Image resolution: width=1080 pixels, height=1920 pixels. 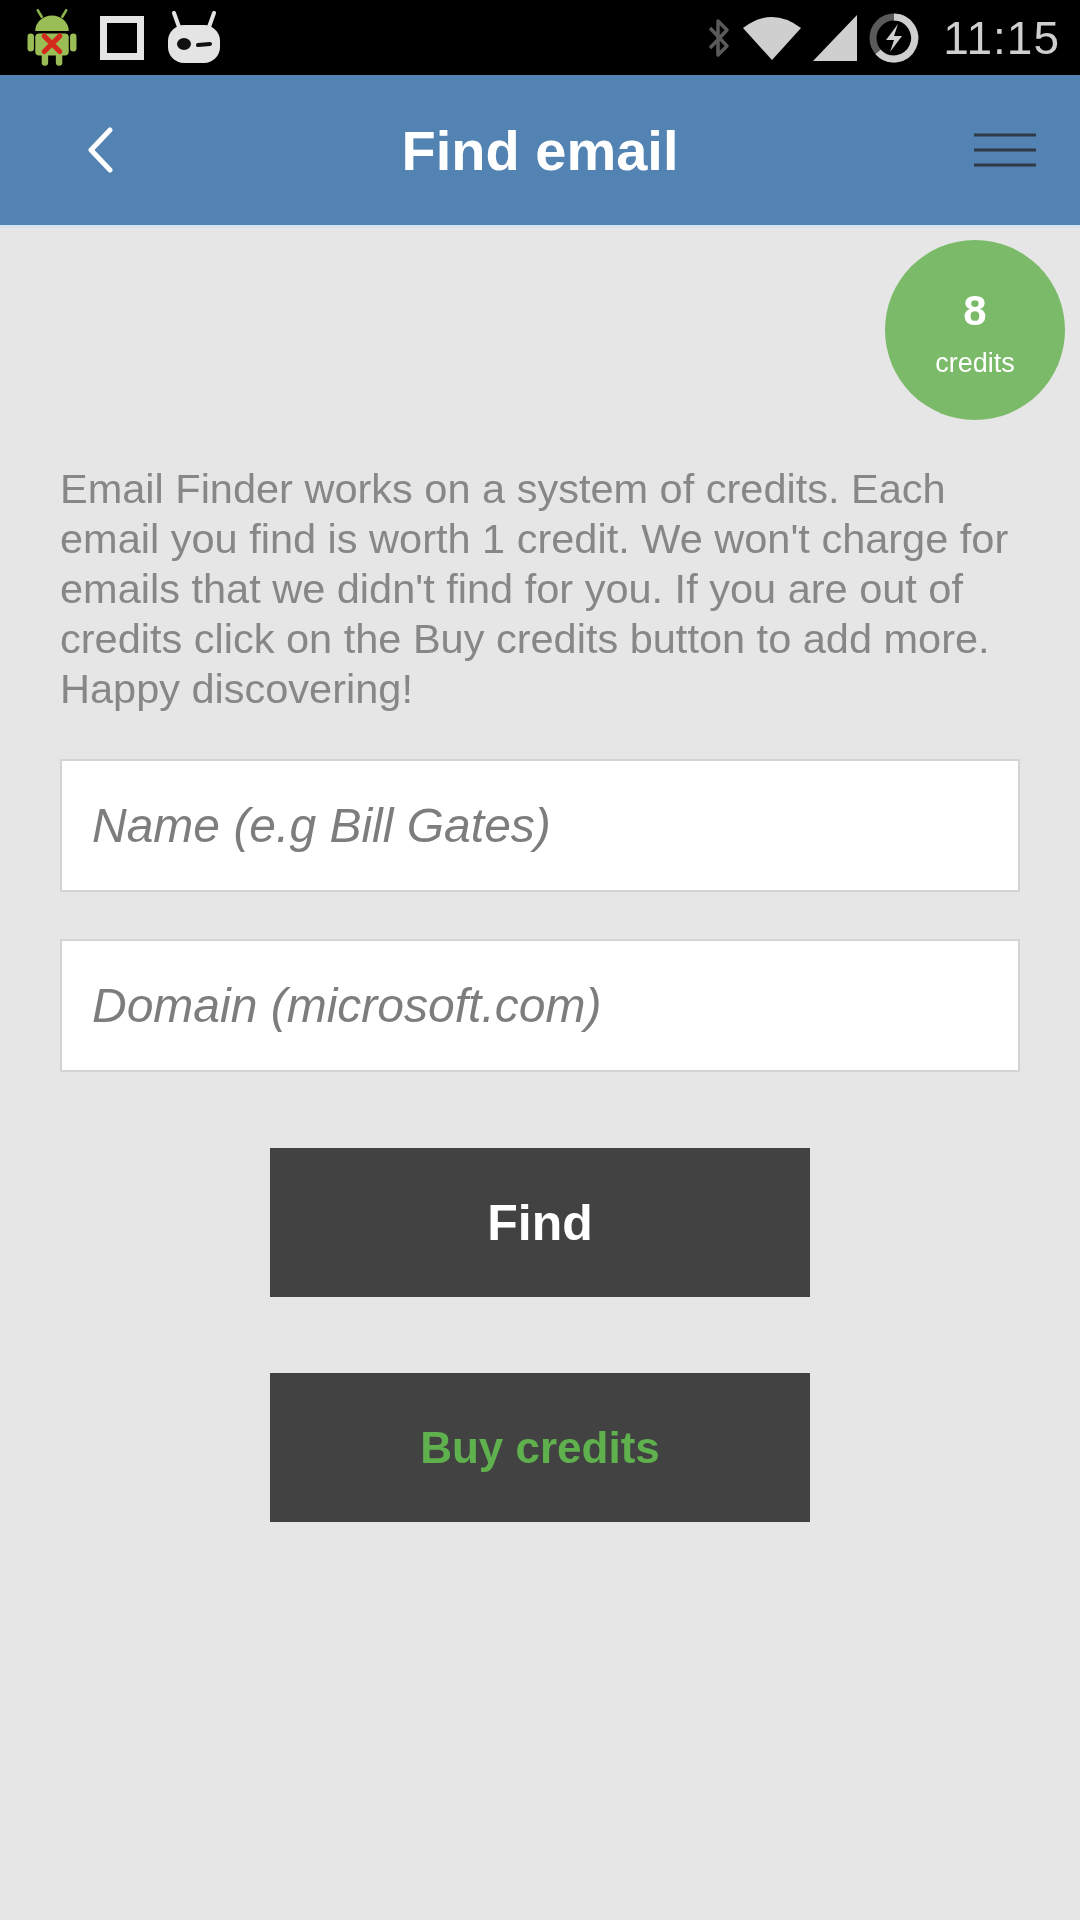 I want to click on credits-label: credits, so click(x=975, y=363).